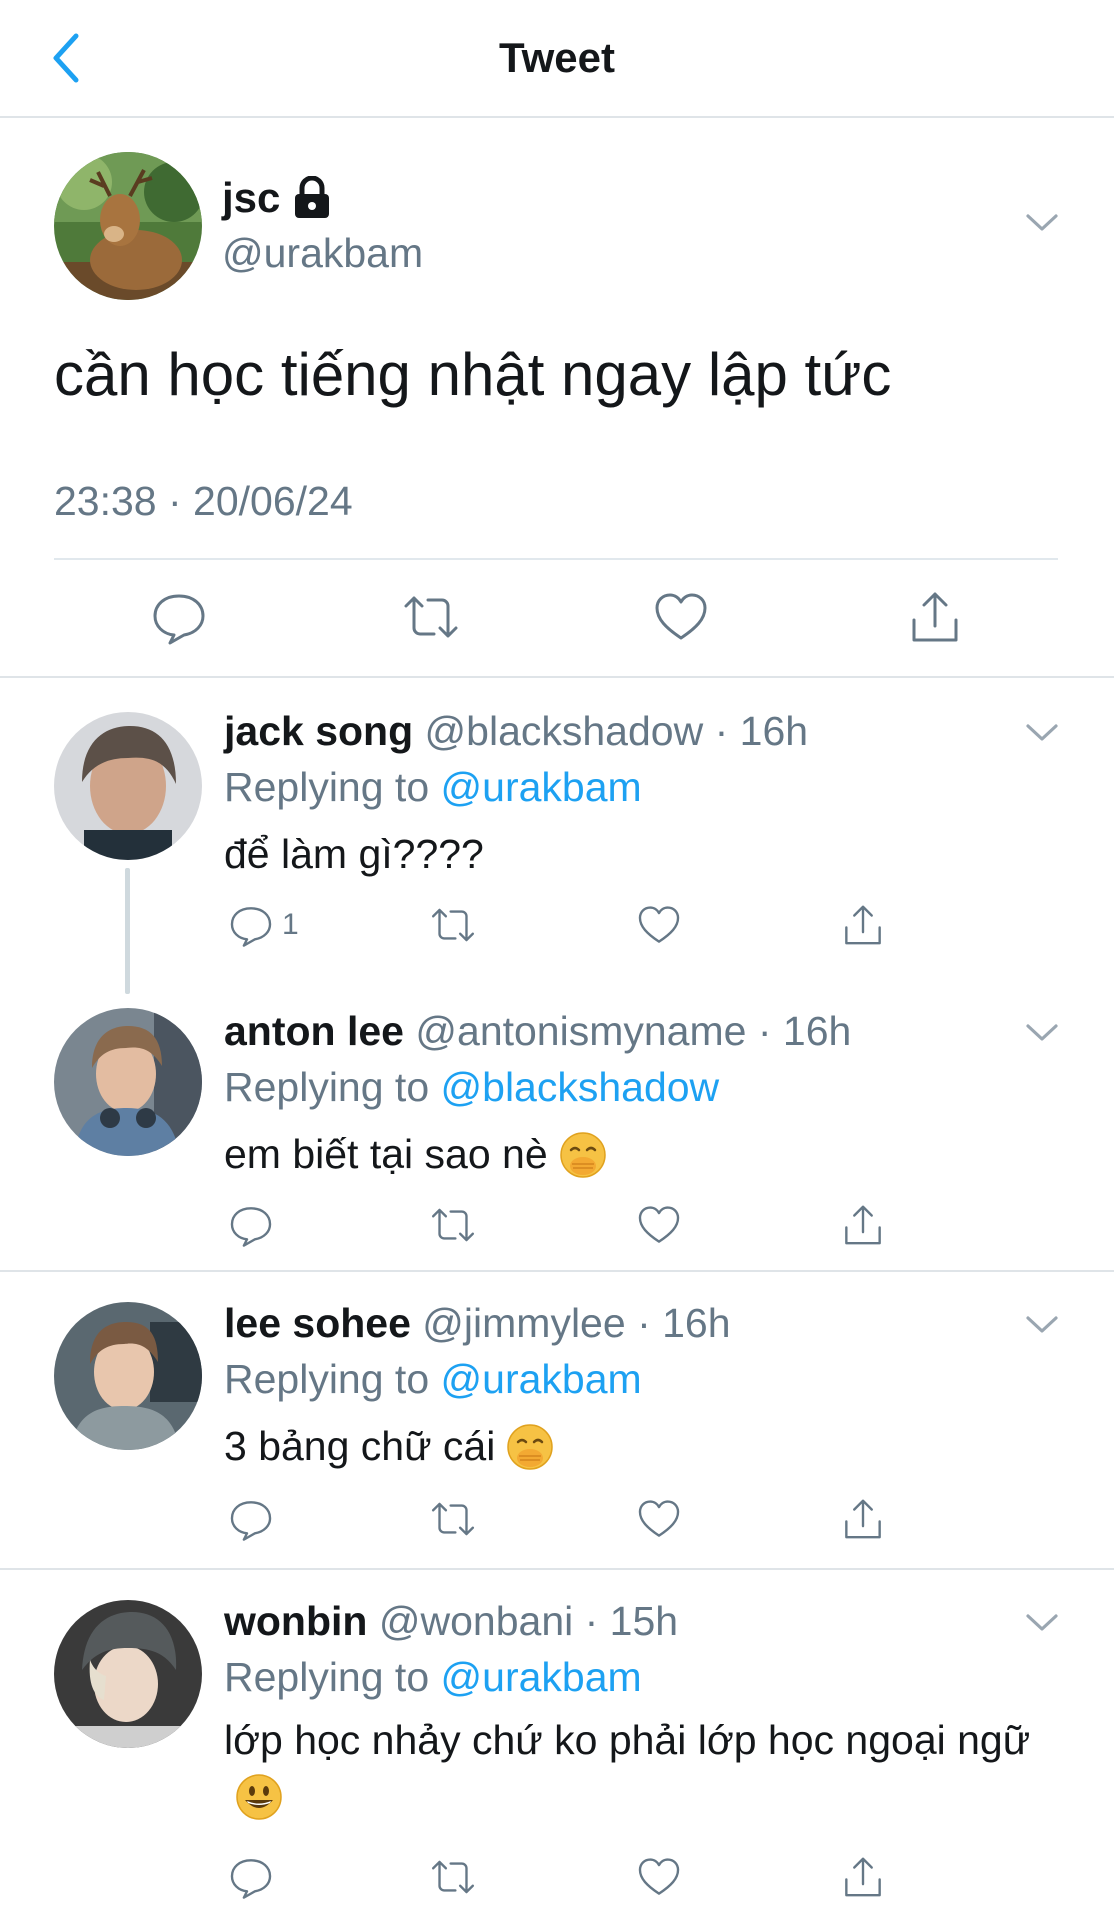 This screenshot has width=1114, height=1920. What do you see at coordinates (322, 253) in the screenshot?
I see `author-handle: @urakbam` at bounding box center [322, 253].